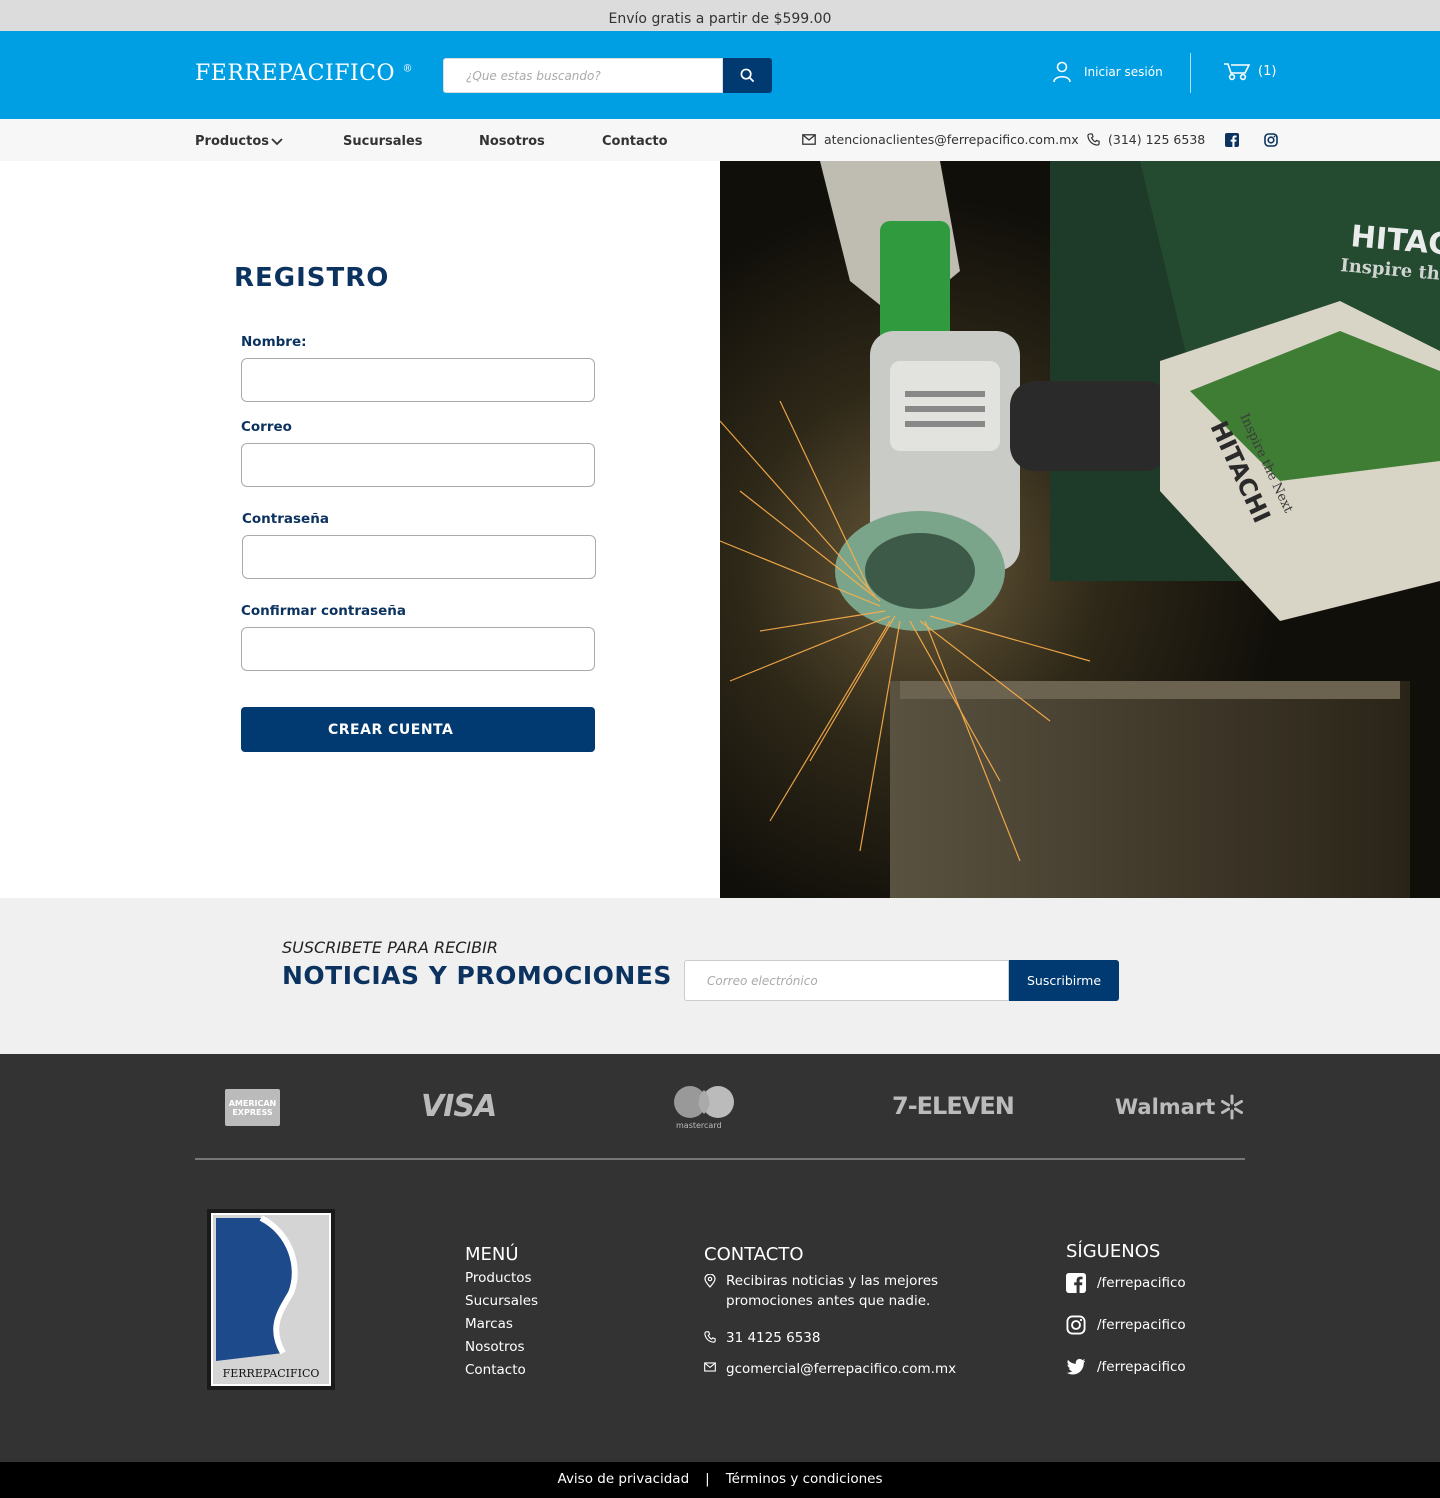 This screenshot has height=1498, width=1440. Describe the element at coordinates (274, 342) in the screenshot. I see `name-label: Nombre:` at that location.